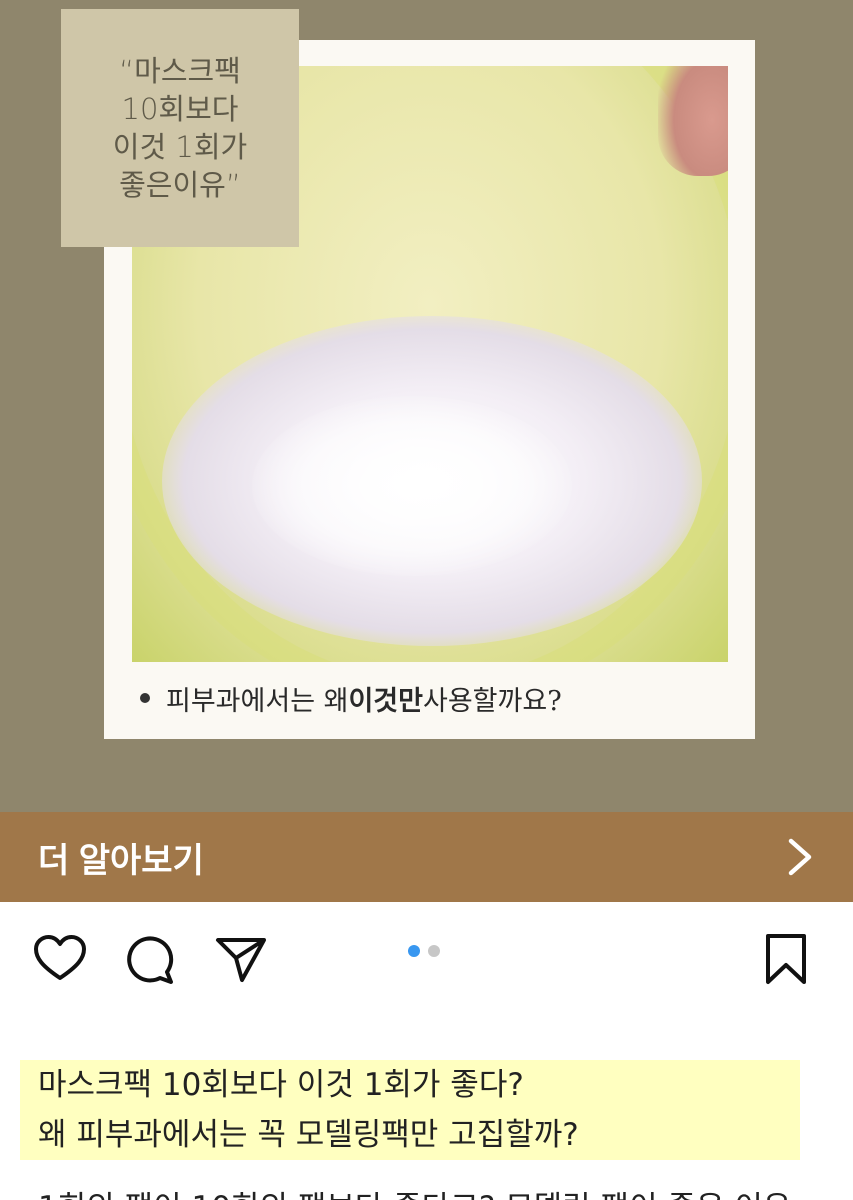 The height and width of the screenshot is (1200, 853). Describe the element at coordinates (786, 960) in the screenshot. I see `bookmark-outline-icon` at that location.